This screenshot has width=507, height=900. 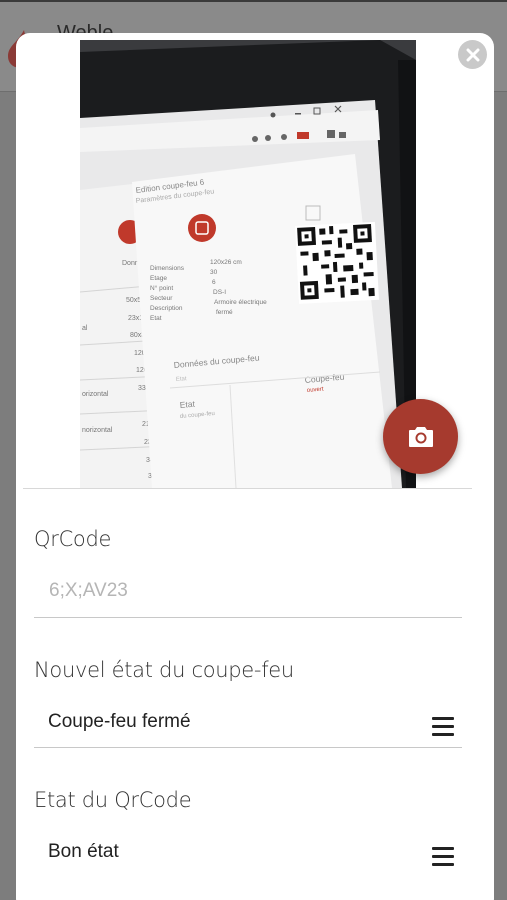 What do you see at coordinates (95, 394) in the screenshot?
I see `svg-text: orizontal` at bounding box center [95, 394].